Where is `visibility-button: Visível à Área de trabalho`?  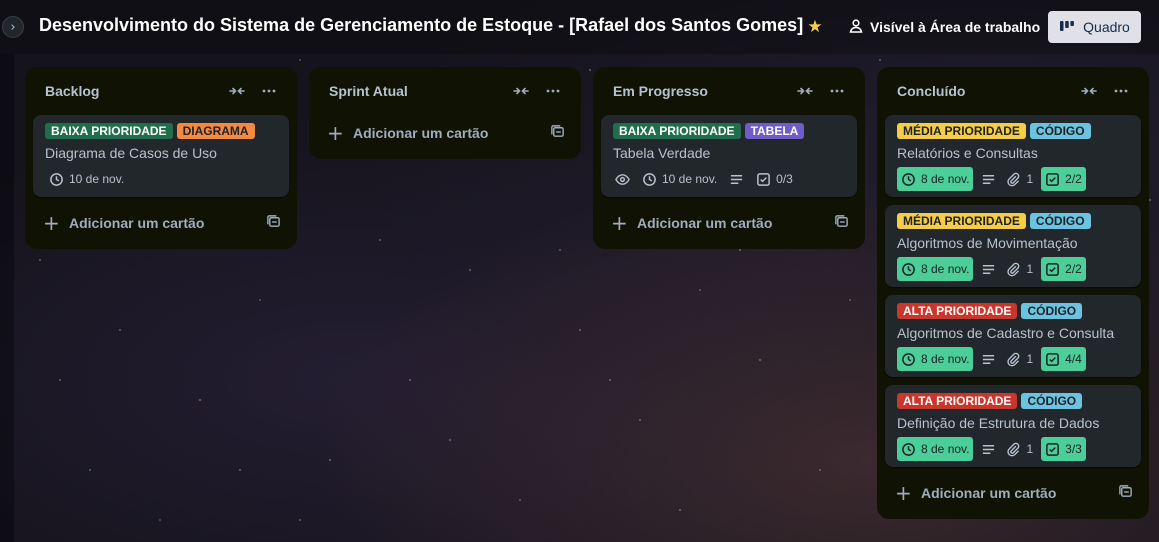
visibility-button: Visível à Área de trabalho is located at coordinates (944, 27).